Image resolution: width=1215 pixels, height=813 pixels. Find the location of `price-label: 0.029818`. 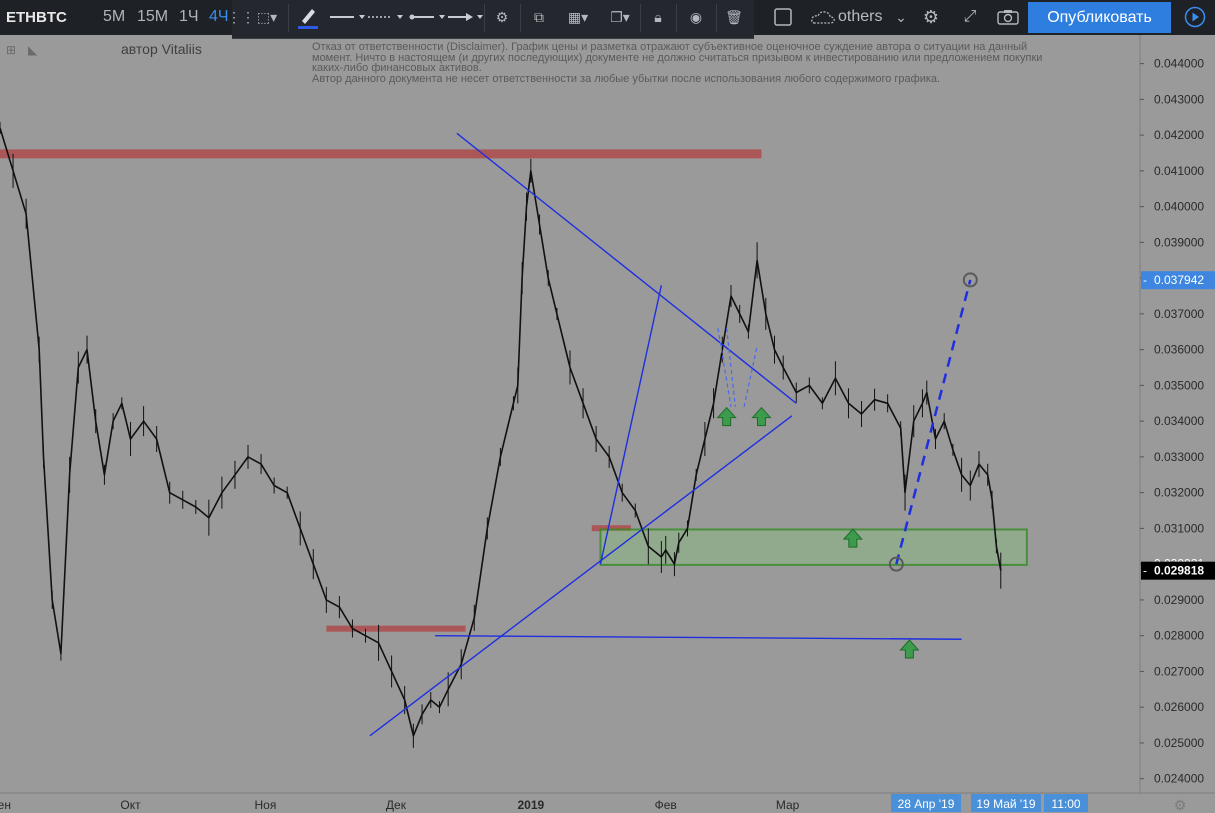

price-label: 0.029818 is located at coordinates (1179, 571).